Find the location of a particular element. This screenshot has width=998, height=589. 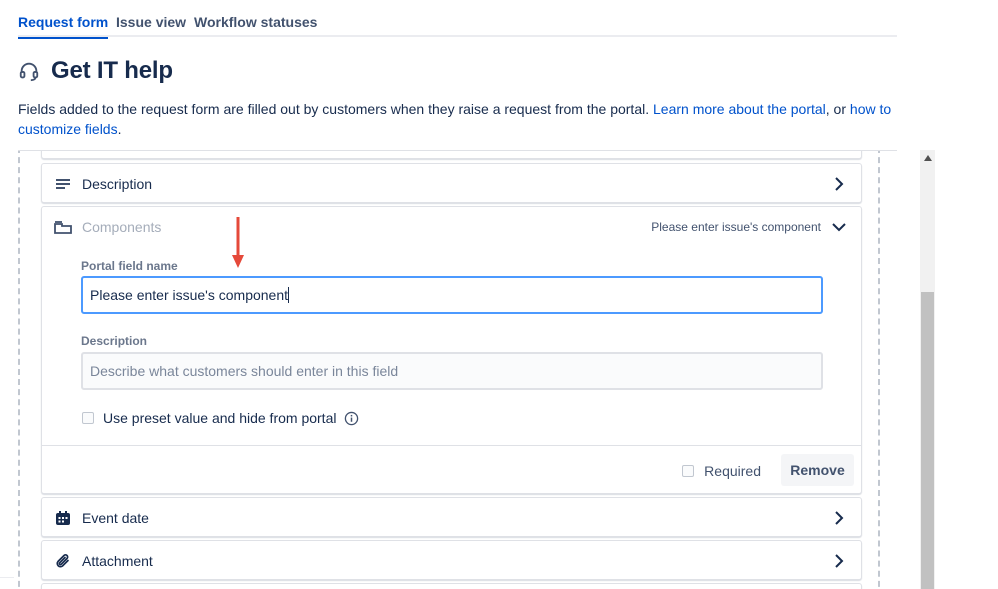

field-card-previous is located at coordinates (451, 155).